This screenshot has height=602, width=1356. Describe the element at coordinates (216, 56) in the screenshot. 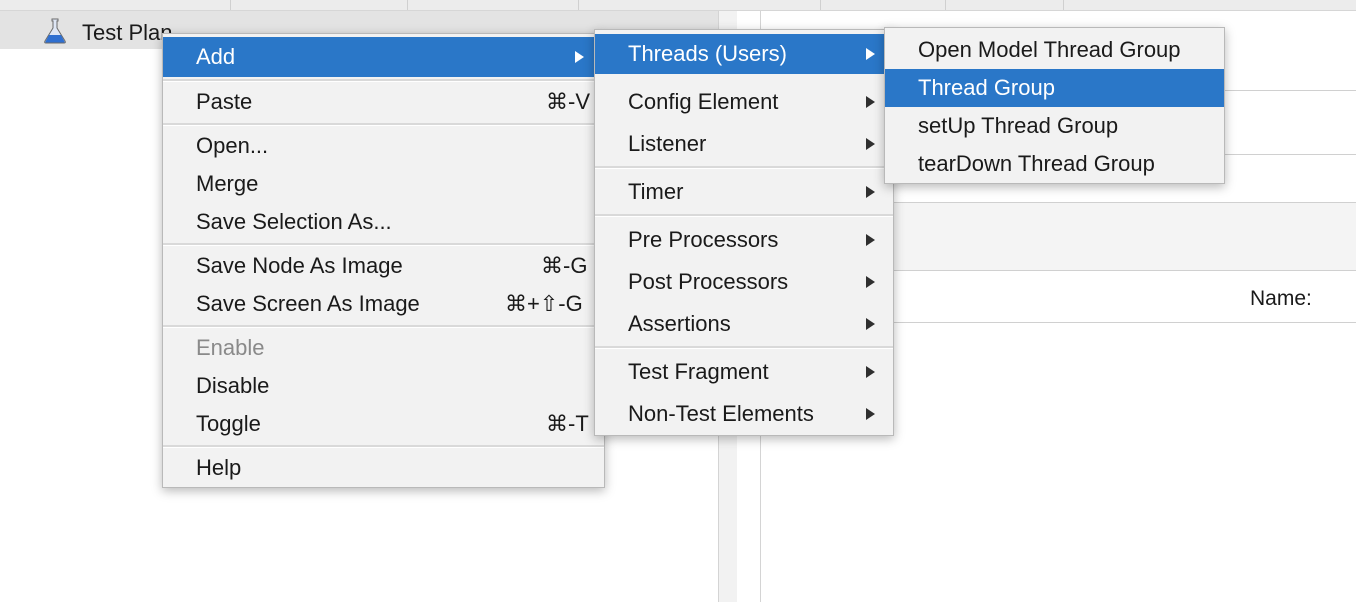

I see `menu-item-label: Add` at that location.